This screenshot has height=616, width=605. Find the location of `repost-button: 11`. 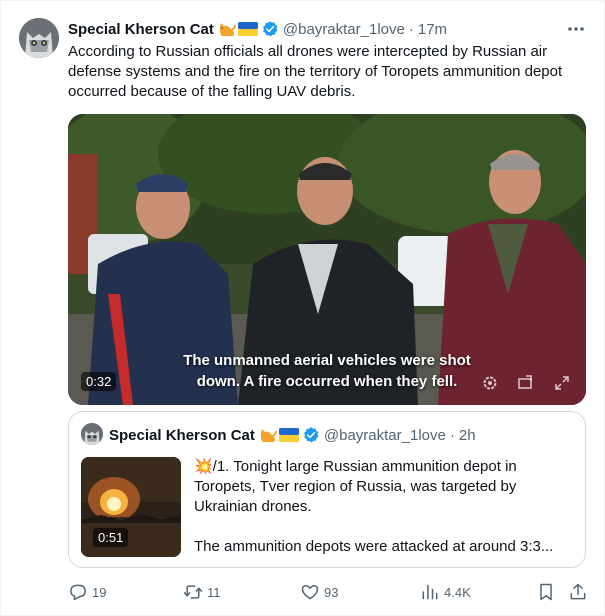

repost-button: 11 is located at coordinates (202, 592).